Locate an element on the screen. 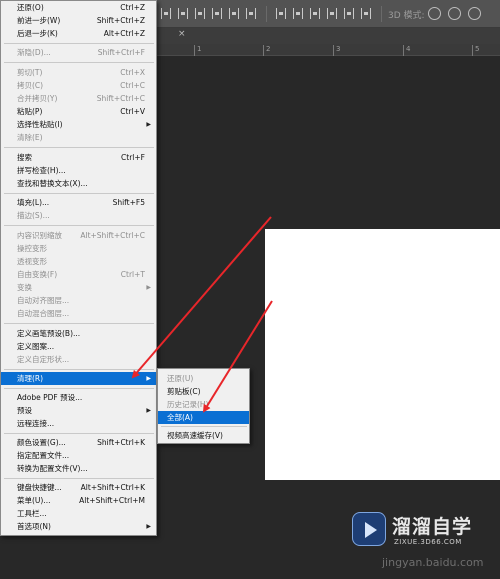 The width and height of the screenshot is (500, 579). distribute-top-icon is located at coordinates (281, 13).